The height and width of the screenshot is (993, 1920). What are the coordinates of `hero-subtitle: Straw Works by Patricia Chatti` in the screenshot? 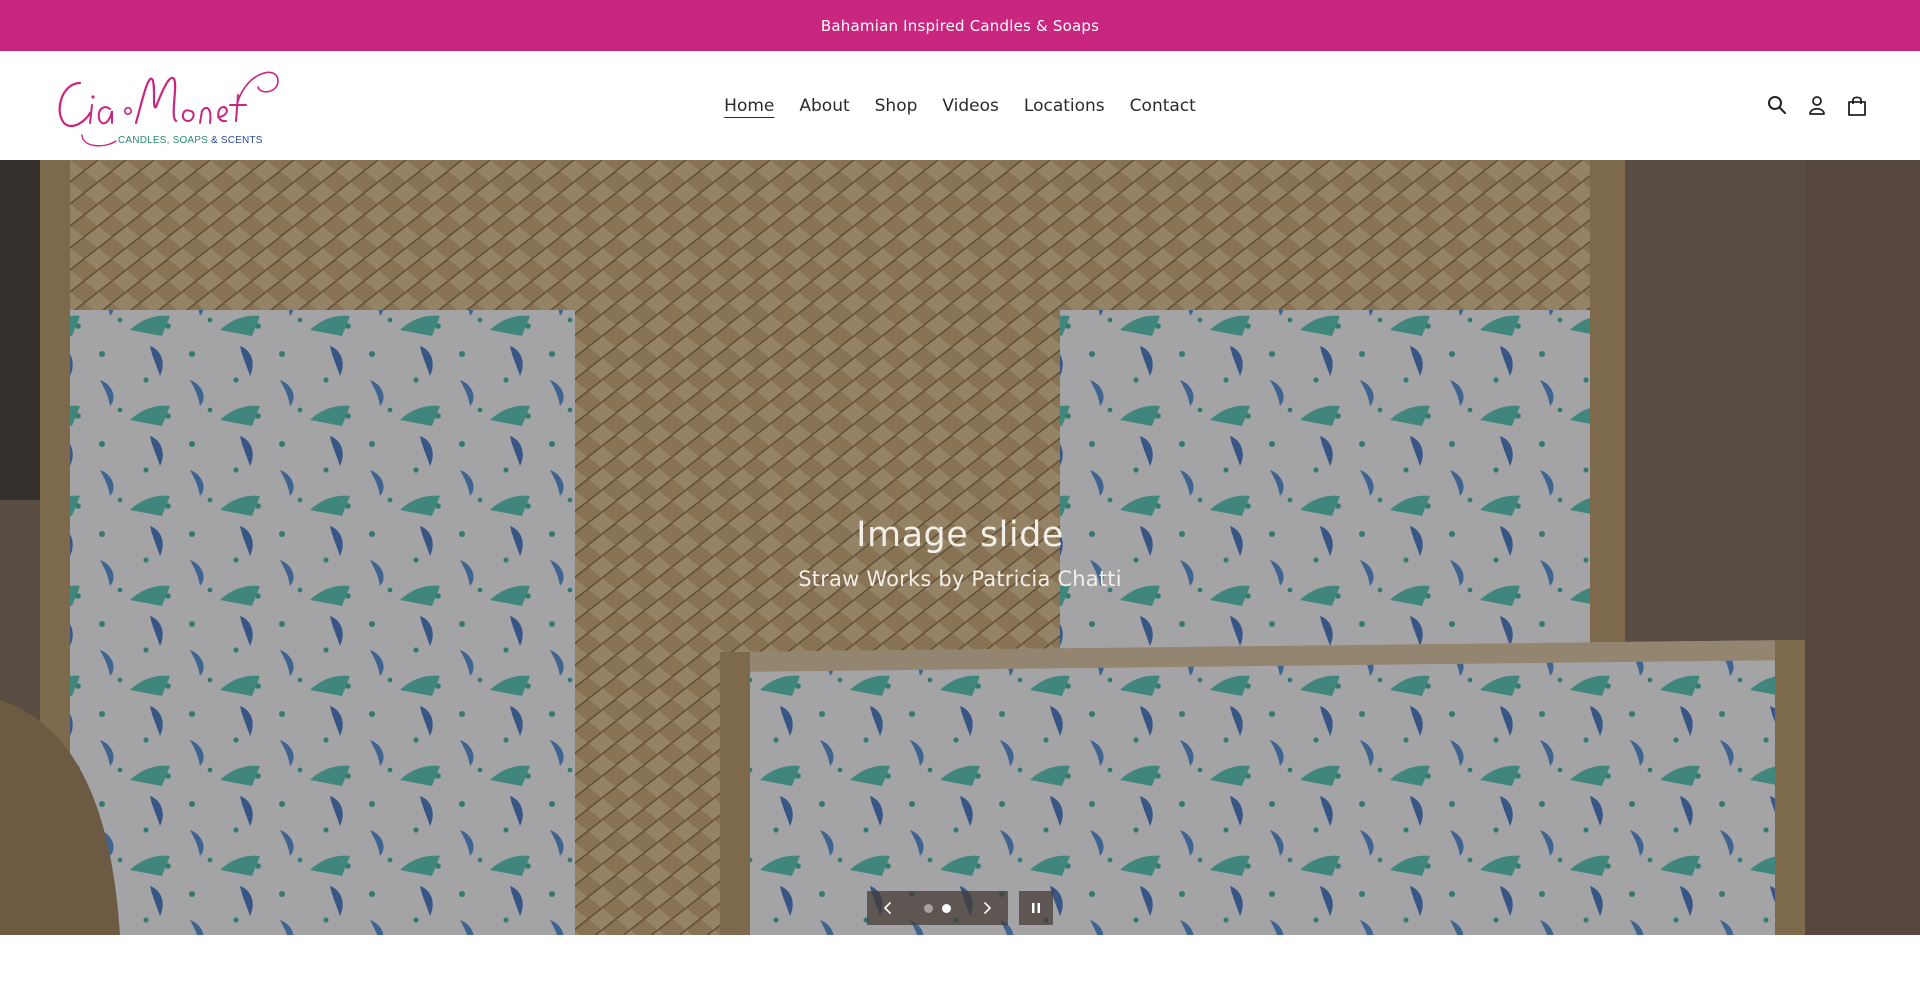 It's located at (960, 579).